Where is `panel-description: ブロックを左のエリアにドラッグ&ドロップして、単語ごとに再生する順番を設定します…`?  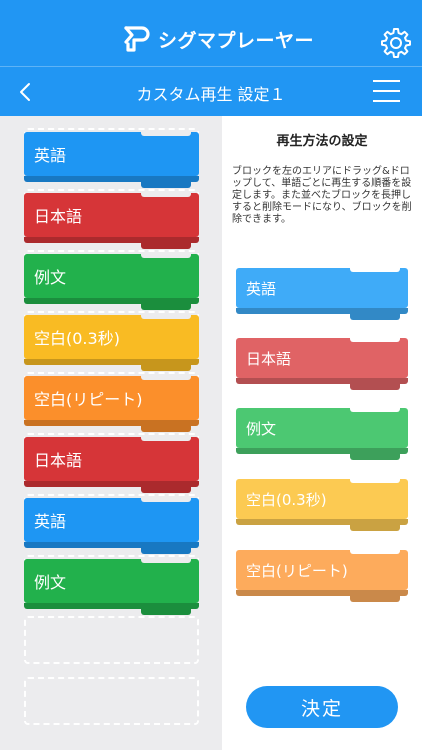 panel-description: ブロックを左のエリアにドラッグ&ドロップして、単語ごとに再生する順番を設定します… is located at coordinates (322, 195).